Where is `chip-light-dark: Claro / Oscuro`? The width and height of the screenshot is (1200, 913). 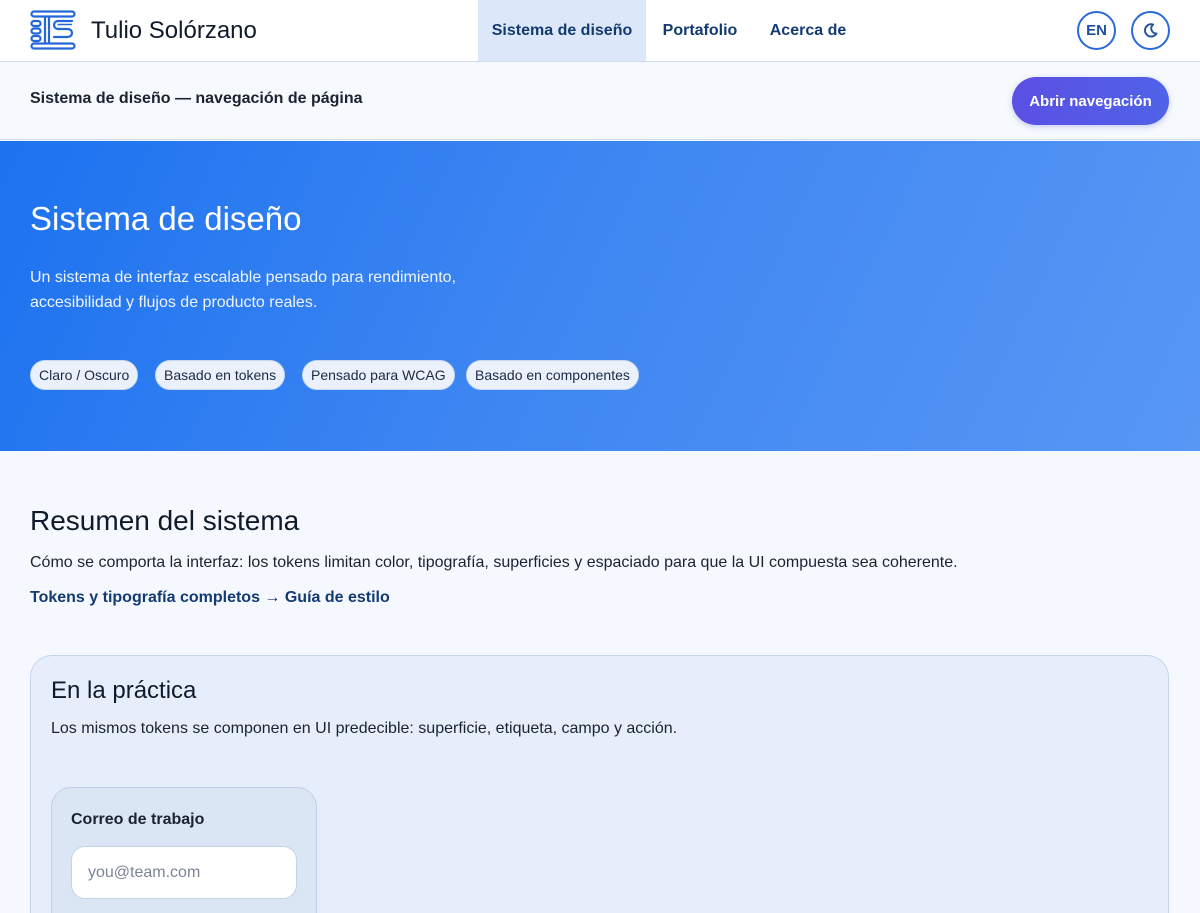 chip-light-dark: Claro / Oscuro is located at coordinates (84, 375).